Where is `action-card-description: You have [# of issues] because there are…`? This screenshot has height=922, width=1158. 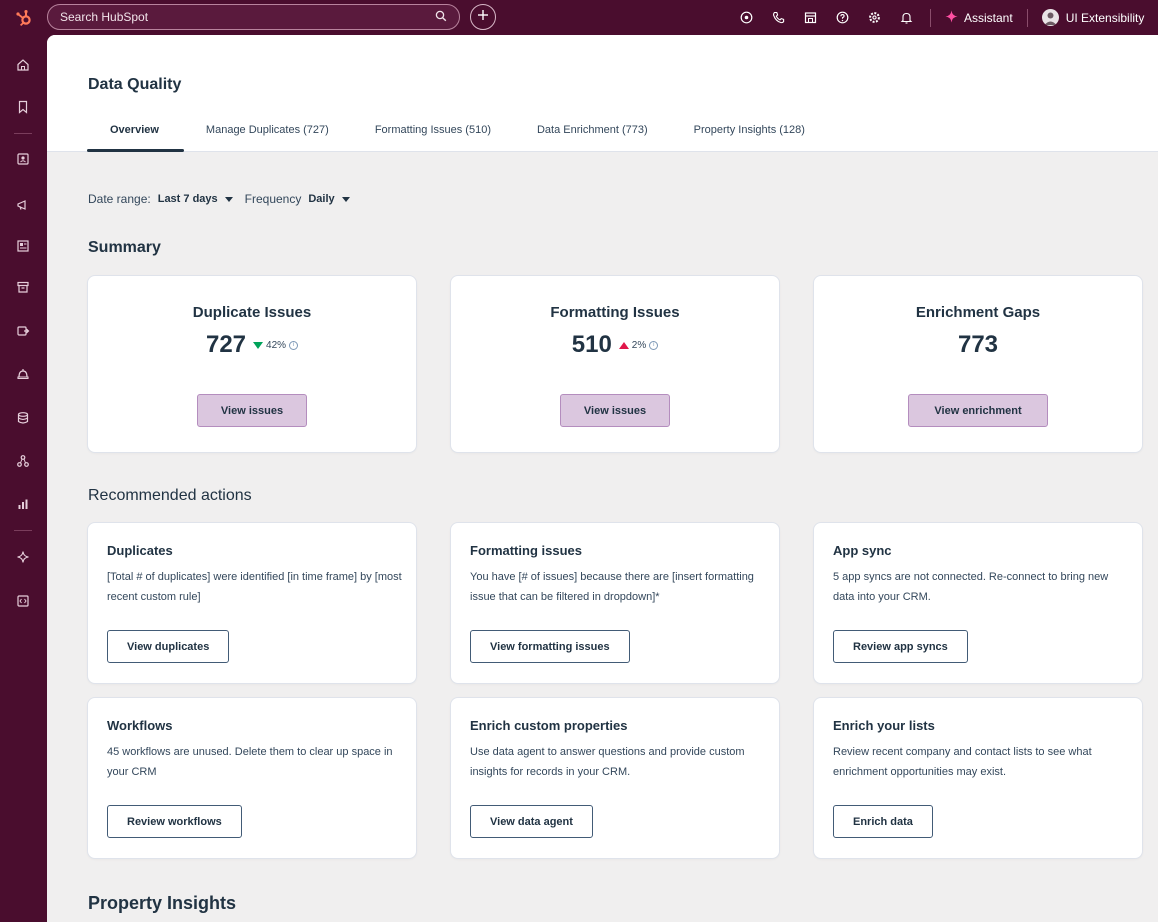 action-card-description: You have [# of issues] because there are… is located at coordinates (612, 587).